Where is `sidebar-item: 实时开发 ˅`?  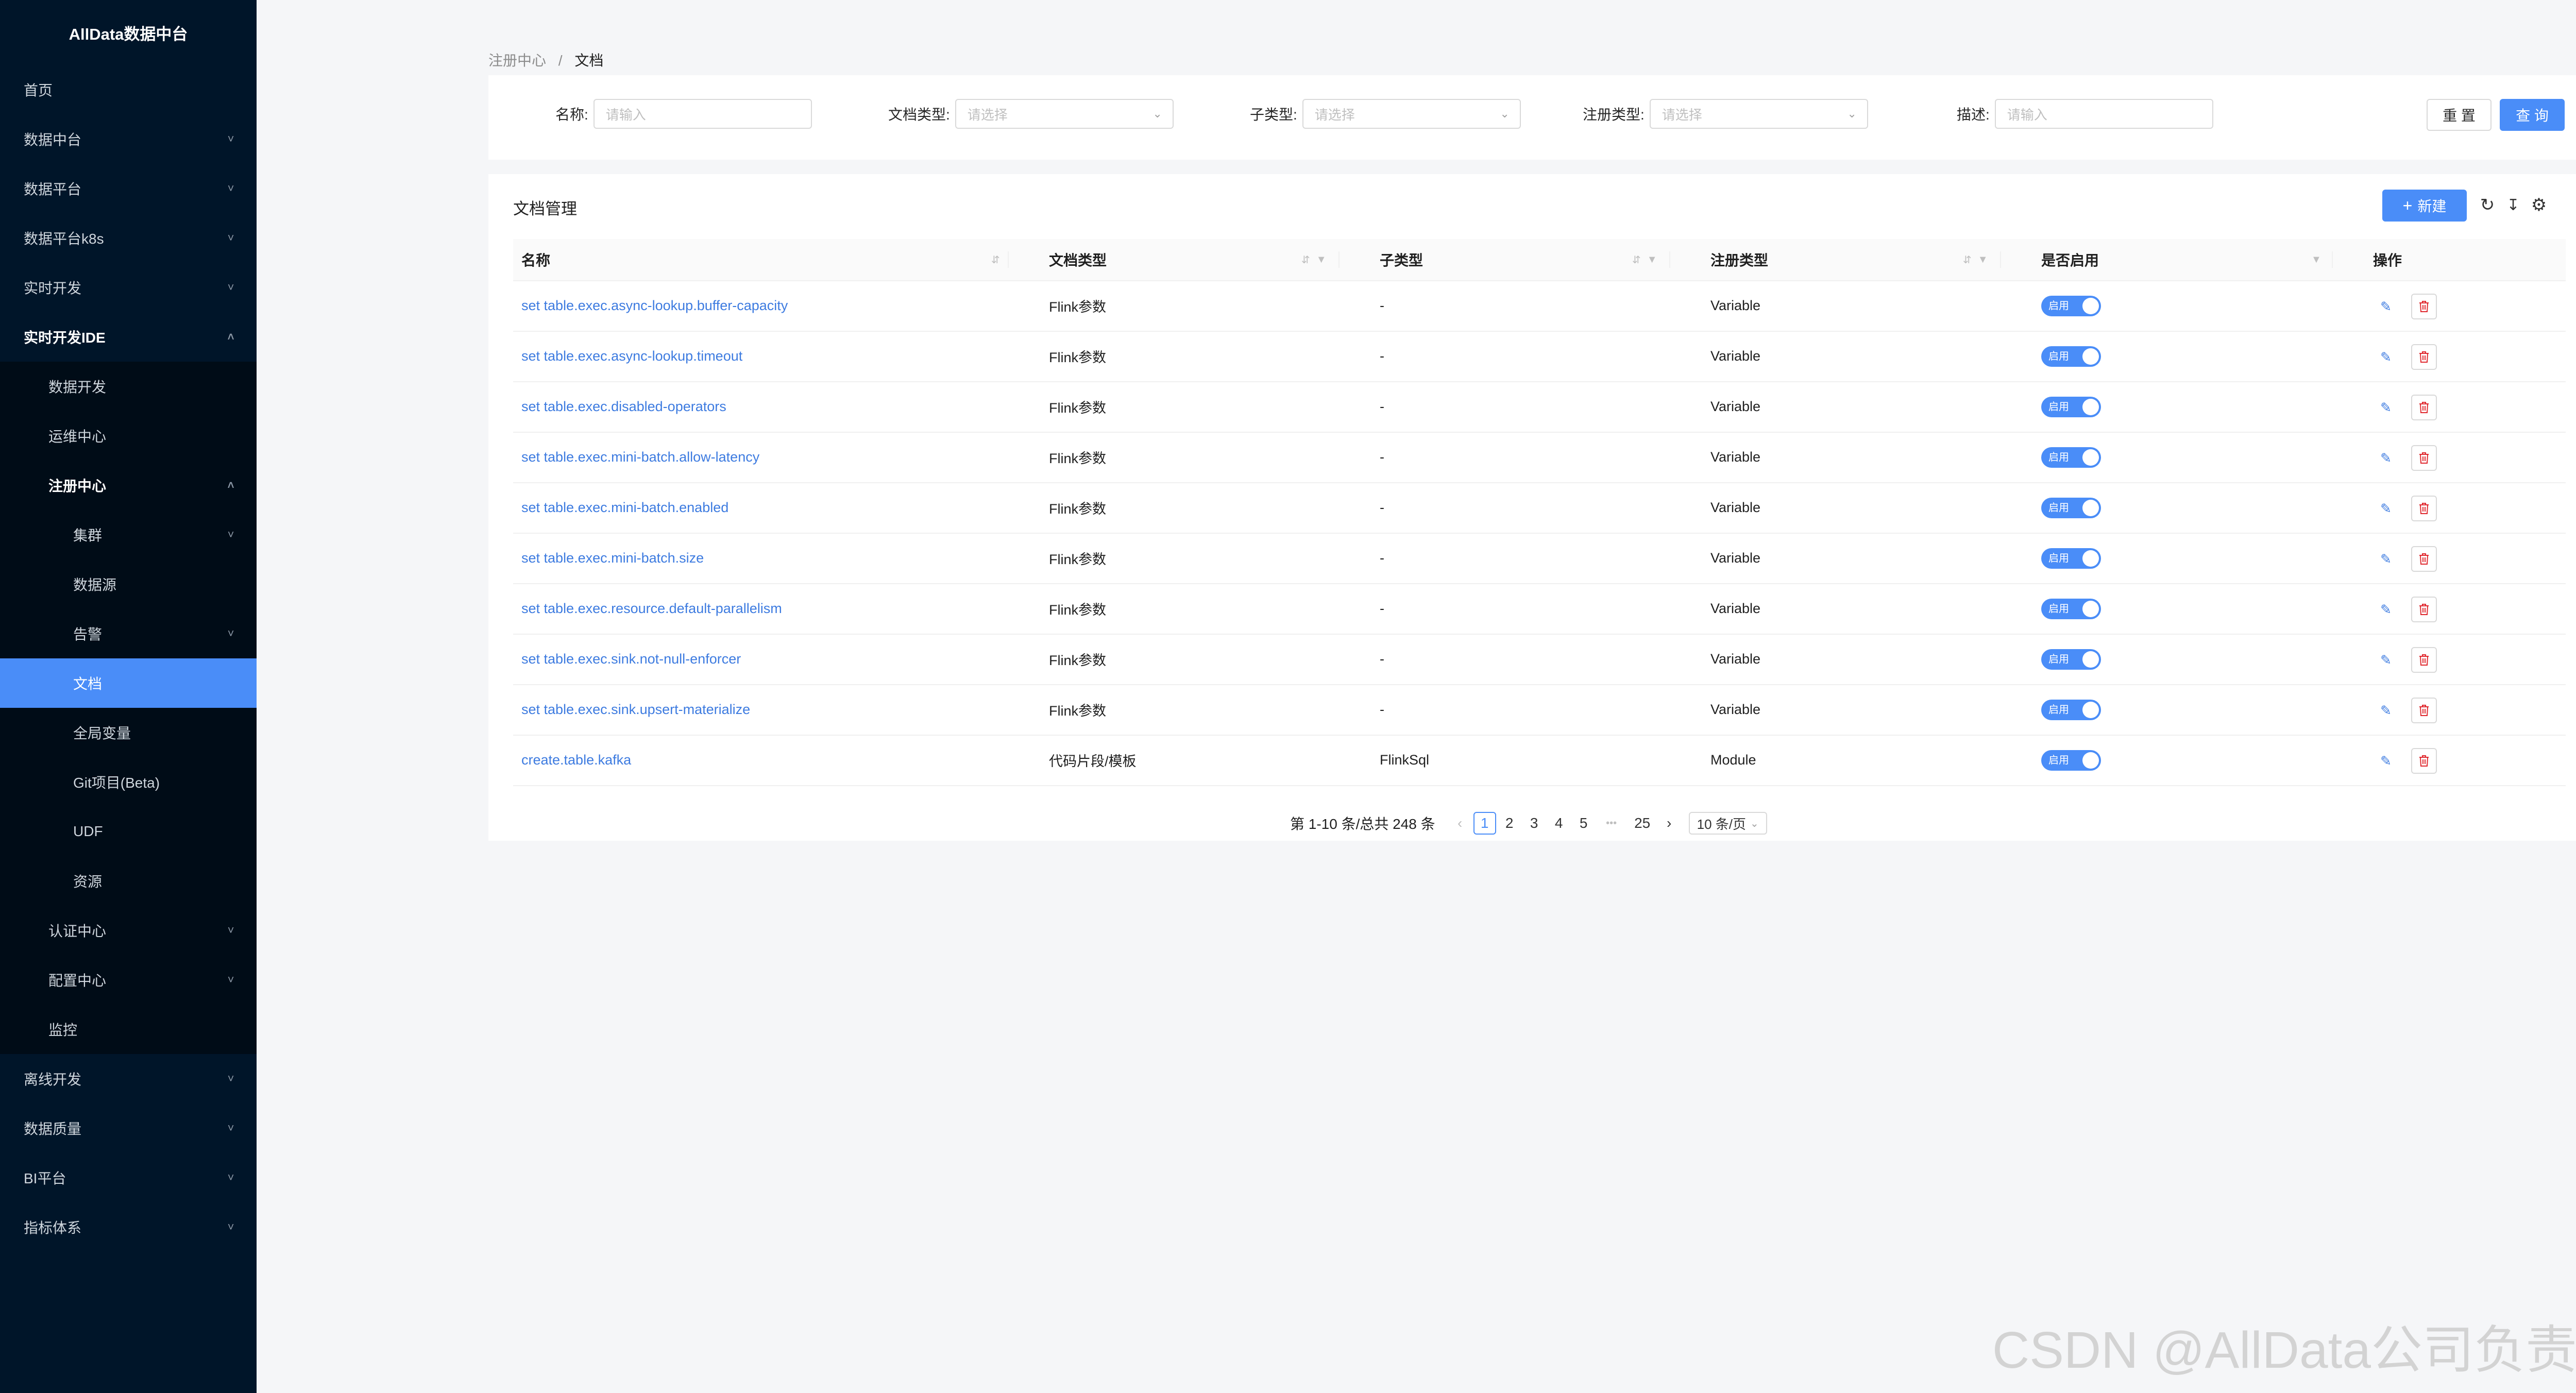 sidebar-item: 实时开发 ˅ is located at coordinates (128, 287).